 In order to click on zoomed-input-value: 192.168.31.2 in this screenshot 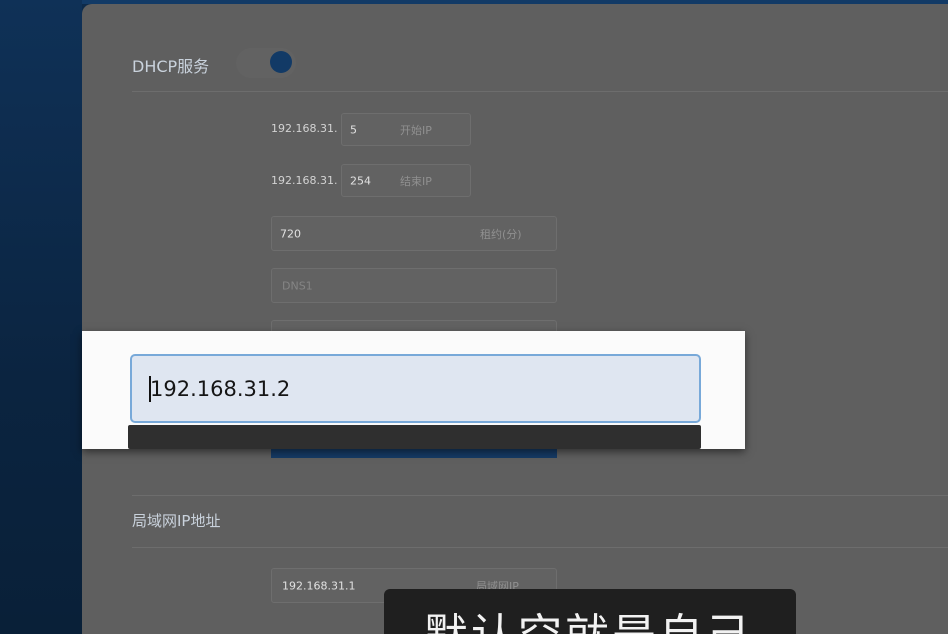, I will do `click(220, 388)`.